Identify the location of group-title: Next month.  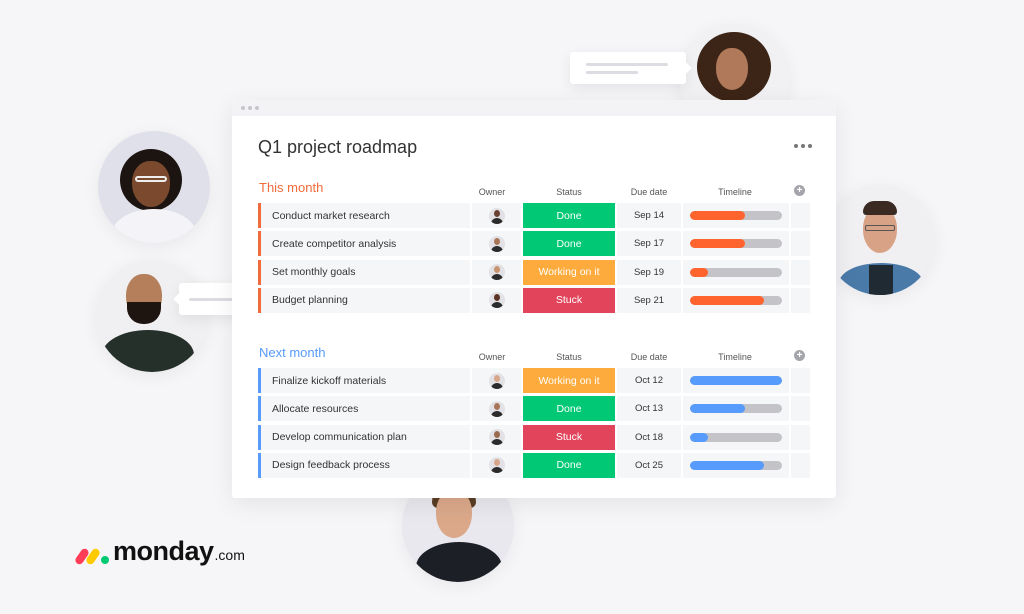
(292, 352).